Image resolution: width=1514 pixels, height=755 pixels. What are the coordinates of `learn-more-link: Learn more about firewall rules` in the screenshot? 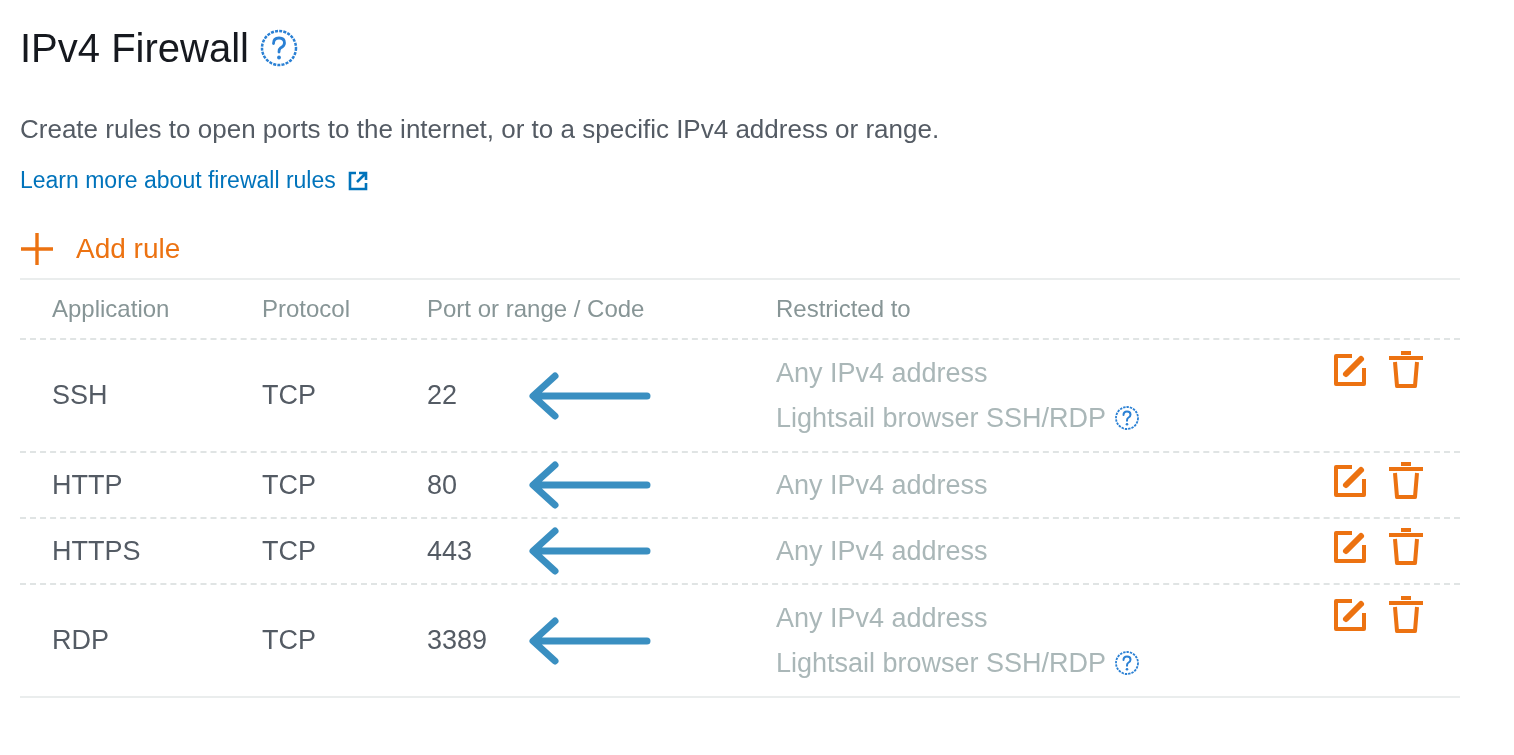 It's located at (195, 180).